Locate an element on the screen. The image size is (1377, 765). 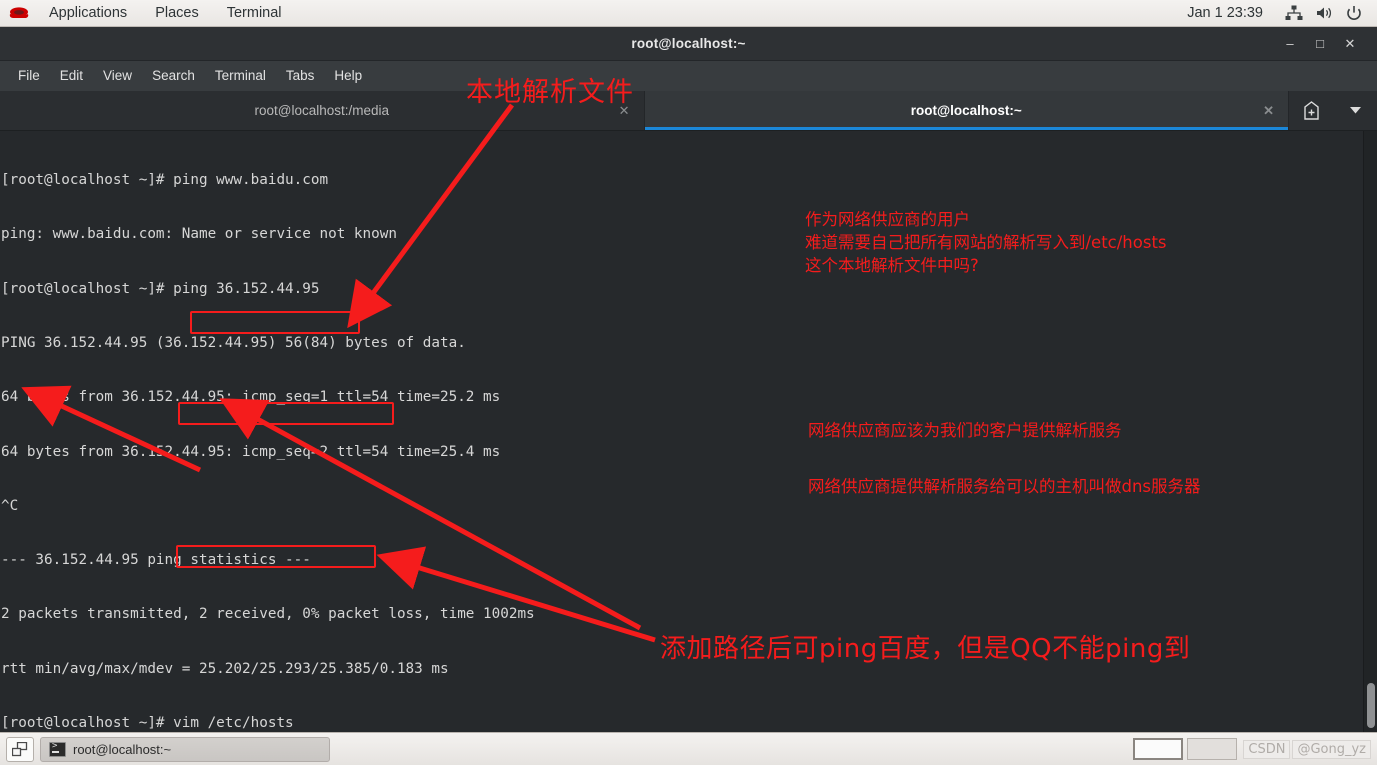
tab-label: root@localhost:/media is located at coordinates (322, 110).